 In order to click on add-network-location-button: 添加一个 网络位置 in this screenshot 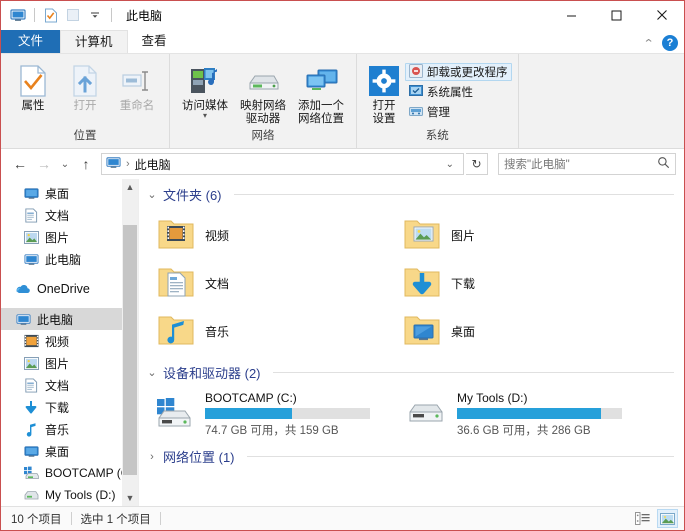, I will do `click(321, 92)`.